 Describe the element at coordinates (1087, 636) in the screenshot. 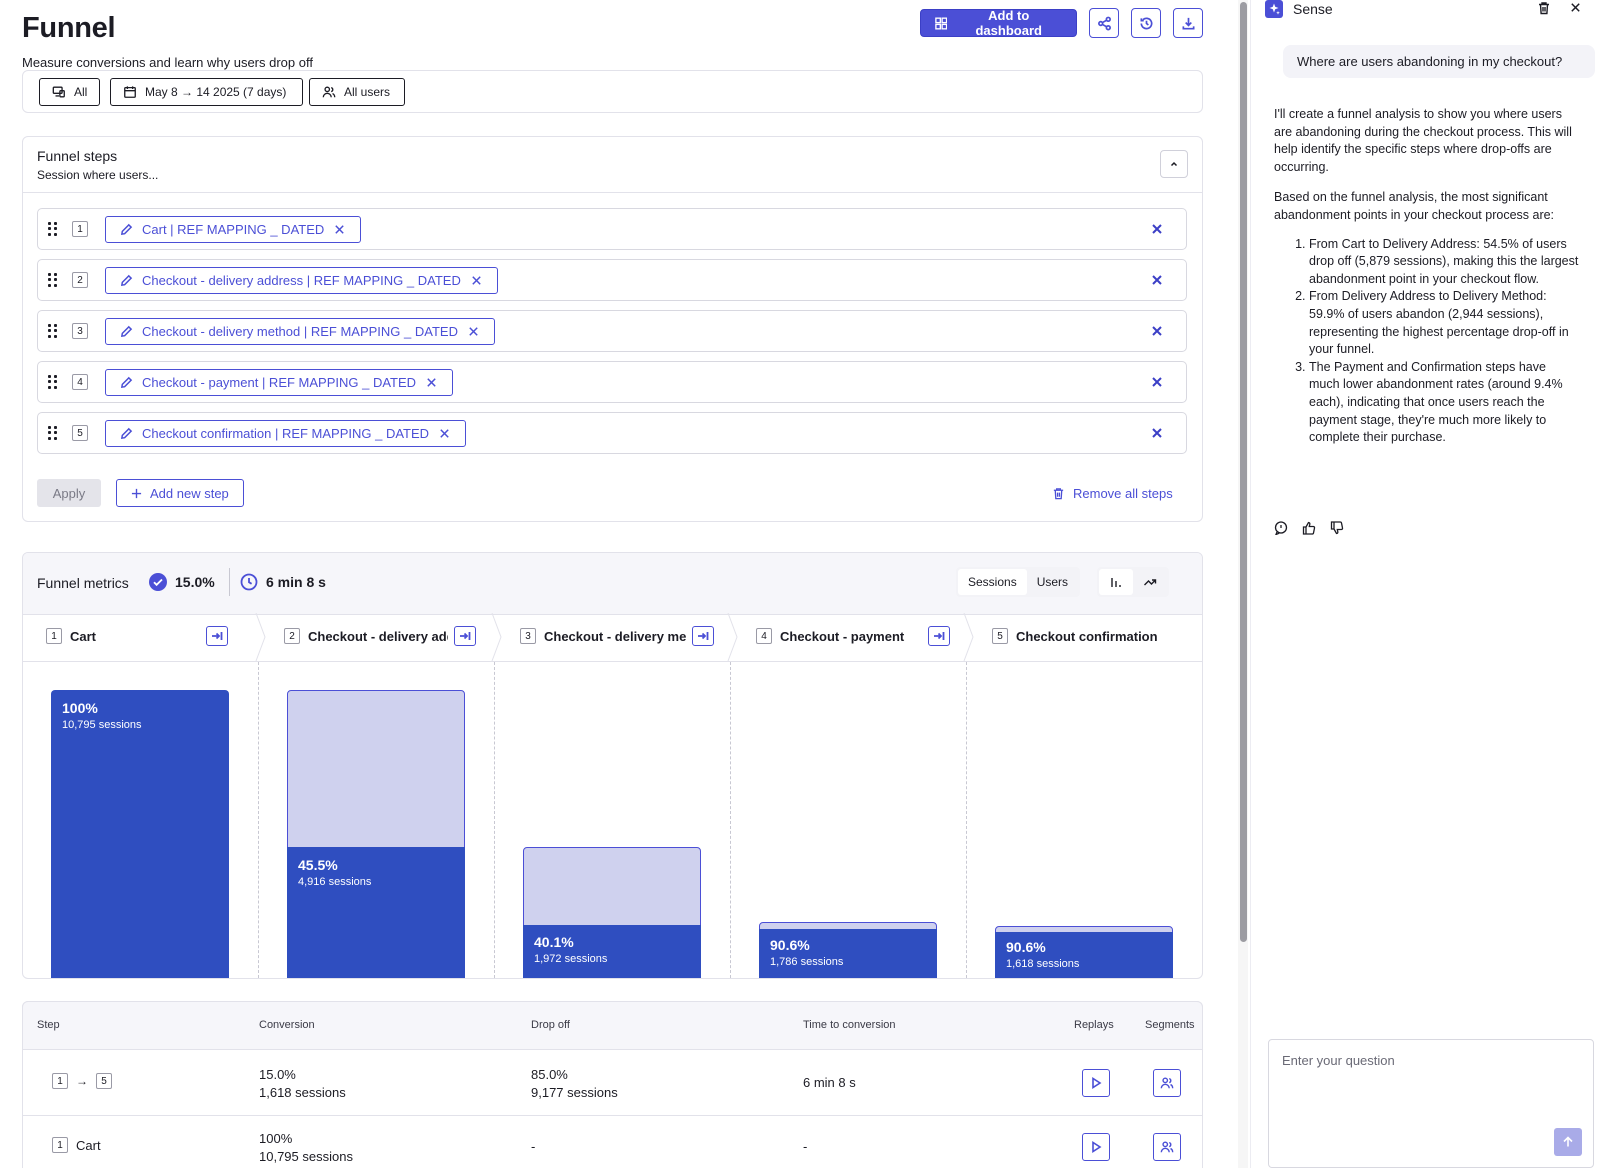

I see `column-label: Checkout confirmation` at that location.